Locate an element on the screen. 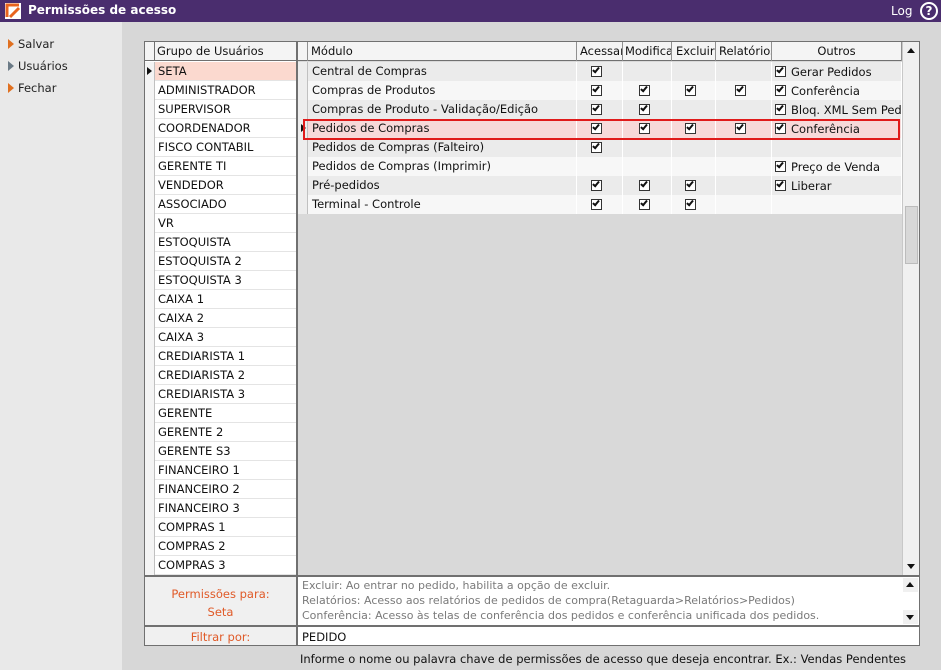  cell-outros: Conferência is located at coordinates (837, 128).